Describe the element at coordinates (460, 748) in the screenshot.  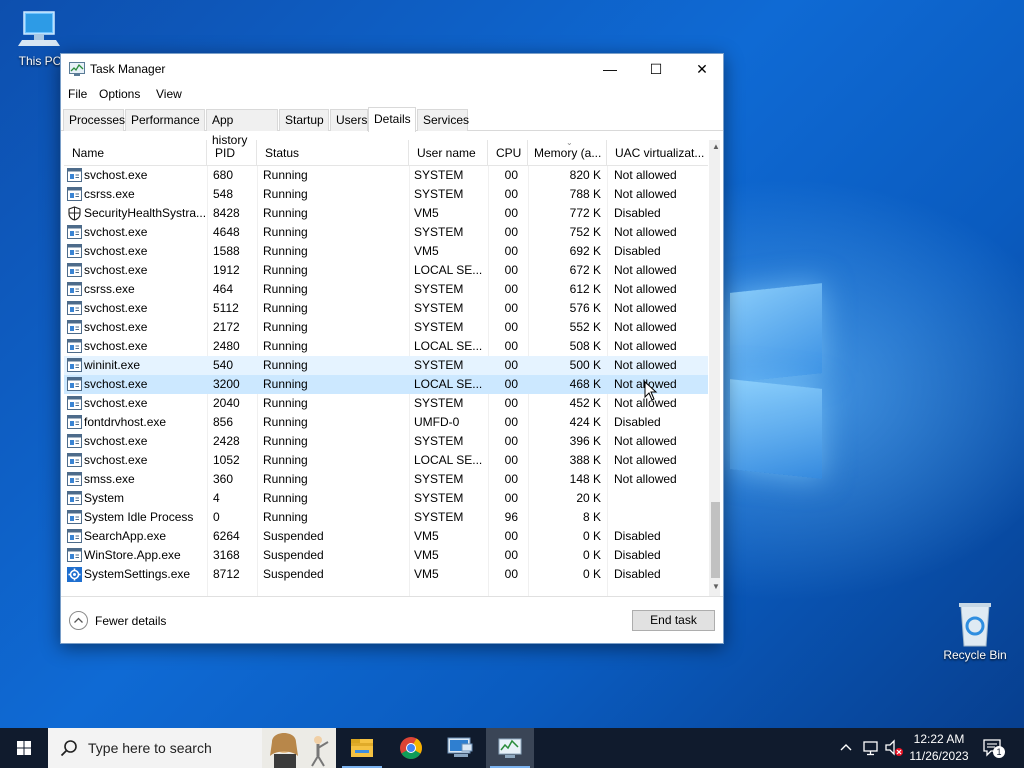
I see `taskbar-remote-desktop` at that location.